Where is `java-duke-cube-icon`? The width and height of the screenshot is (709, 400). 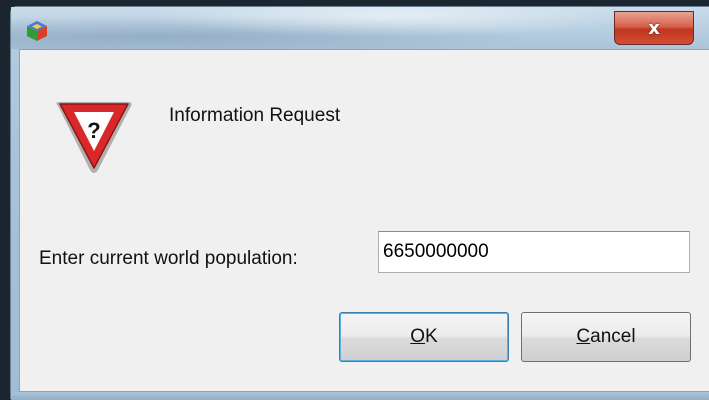
java-duke-cube-icon is located at coordinates (37, 31).